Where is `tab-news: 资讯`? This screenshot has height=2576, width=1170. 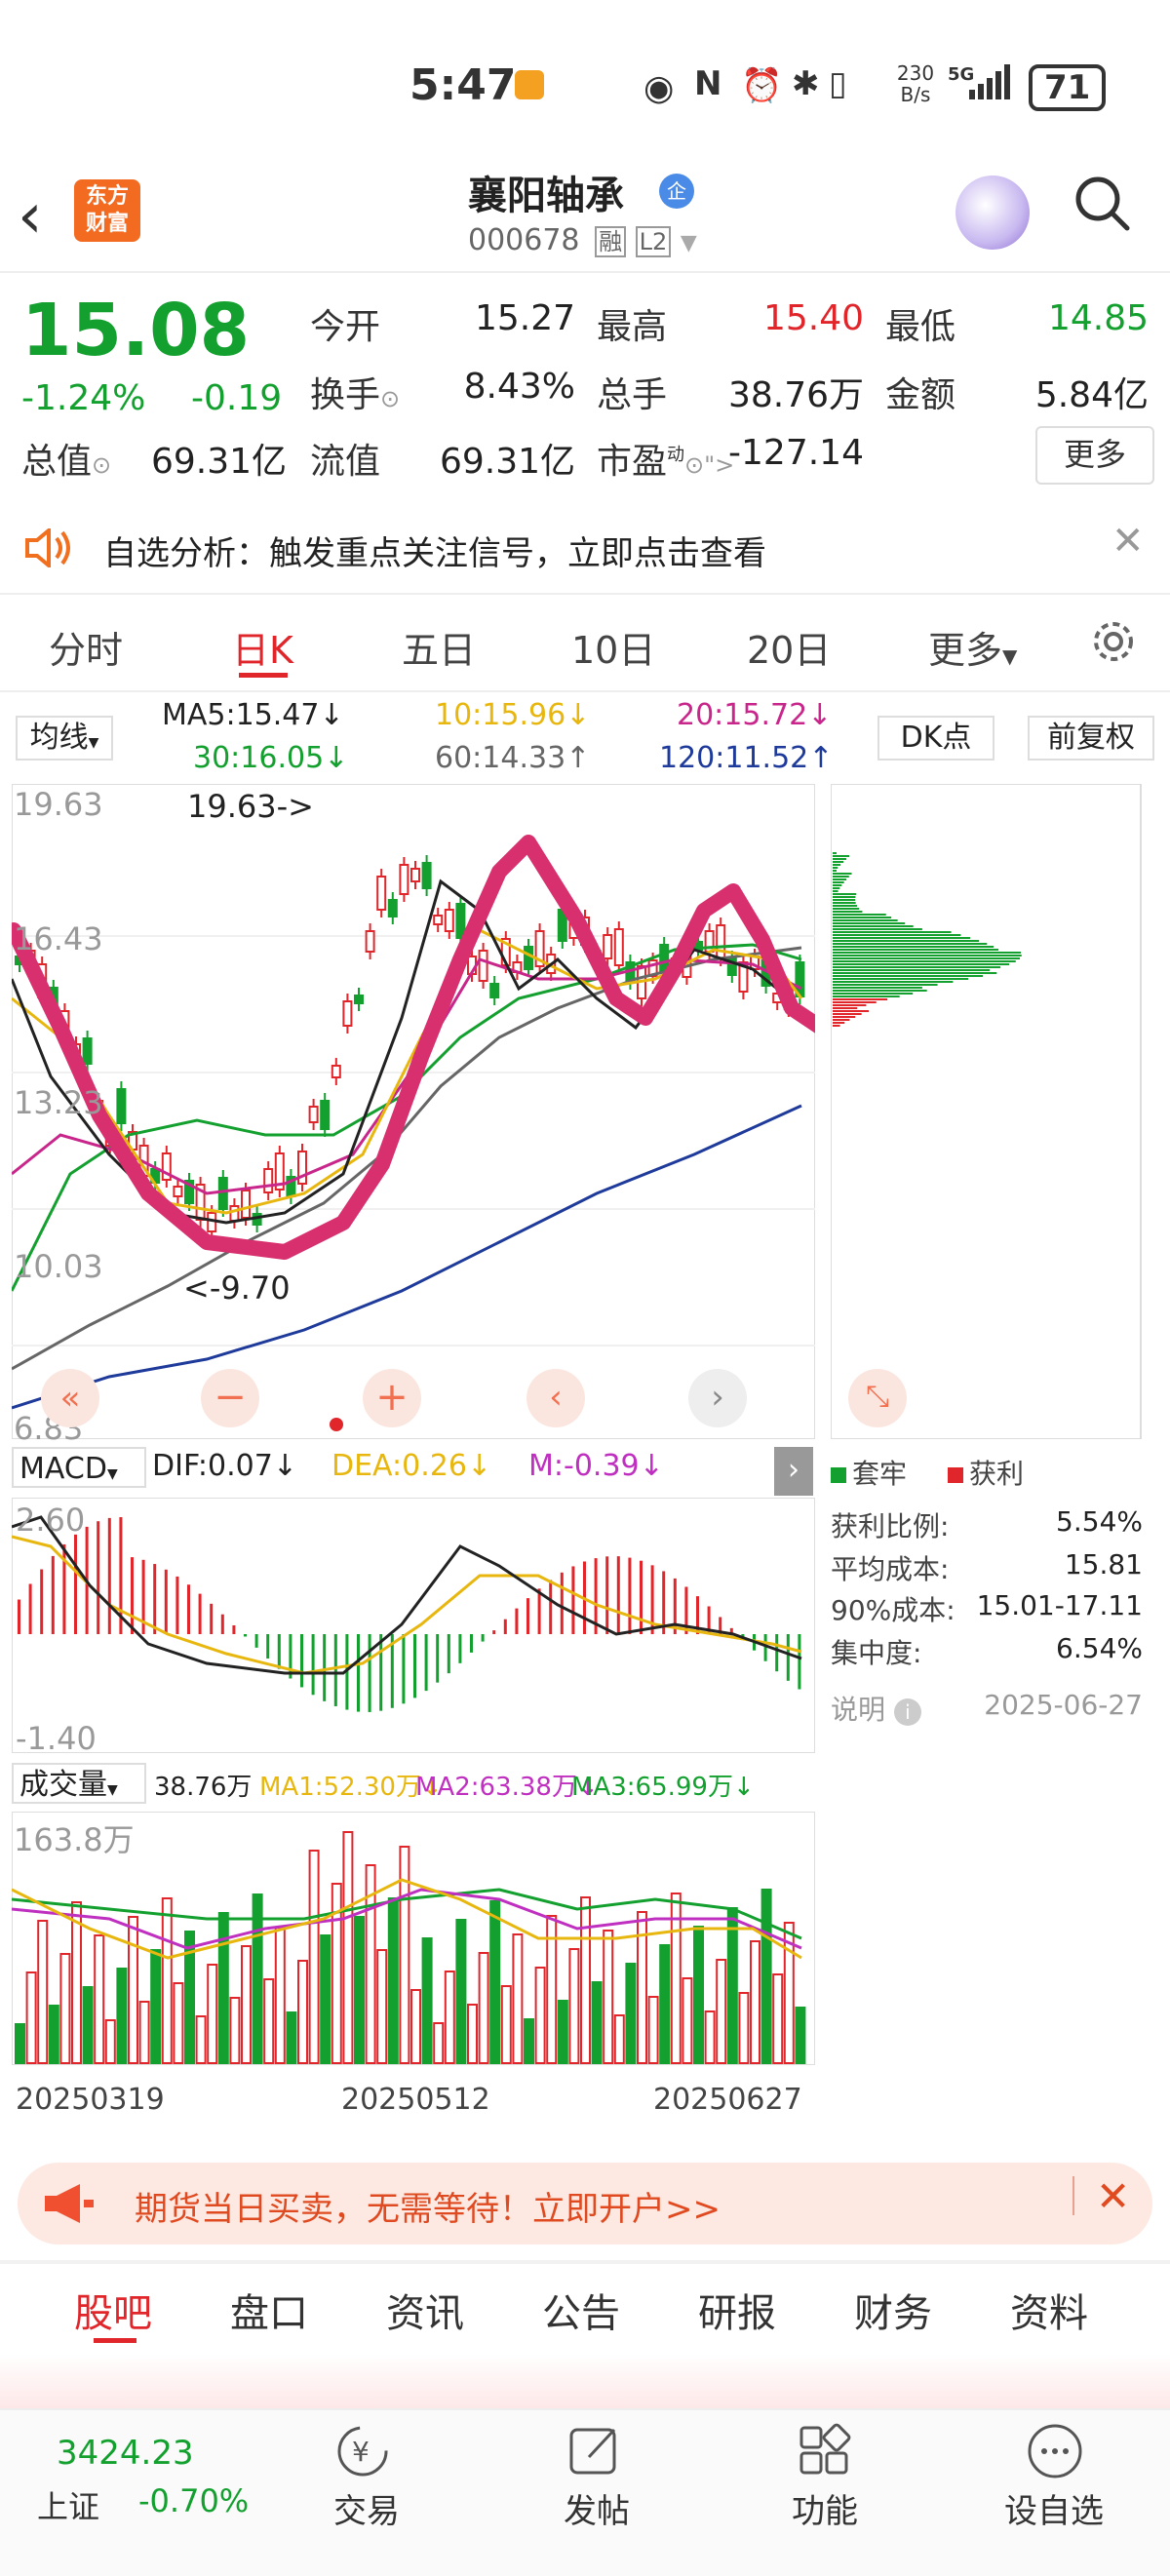
tab-news: 资讯 is located at coordinates (425, 2310).